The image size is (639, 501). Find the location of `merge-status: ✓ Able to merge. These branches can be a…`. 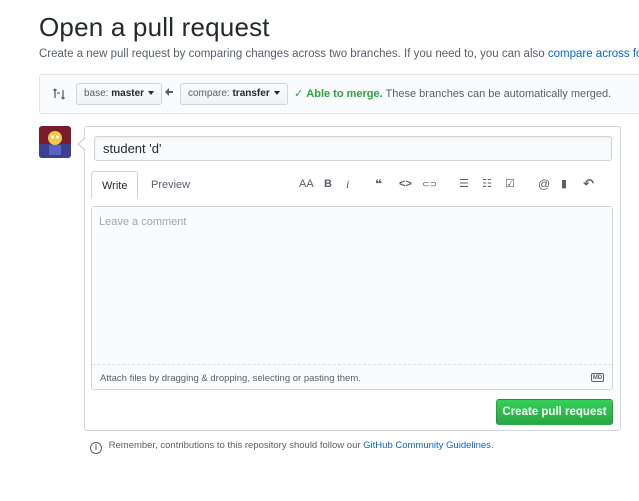

merge-status: ✓ Able to merge. These branches can be a… is located at coordinates (452, 93).